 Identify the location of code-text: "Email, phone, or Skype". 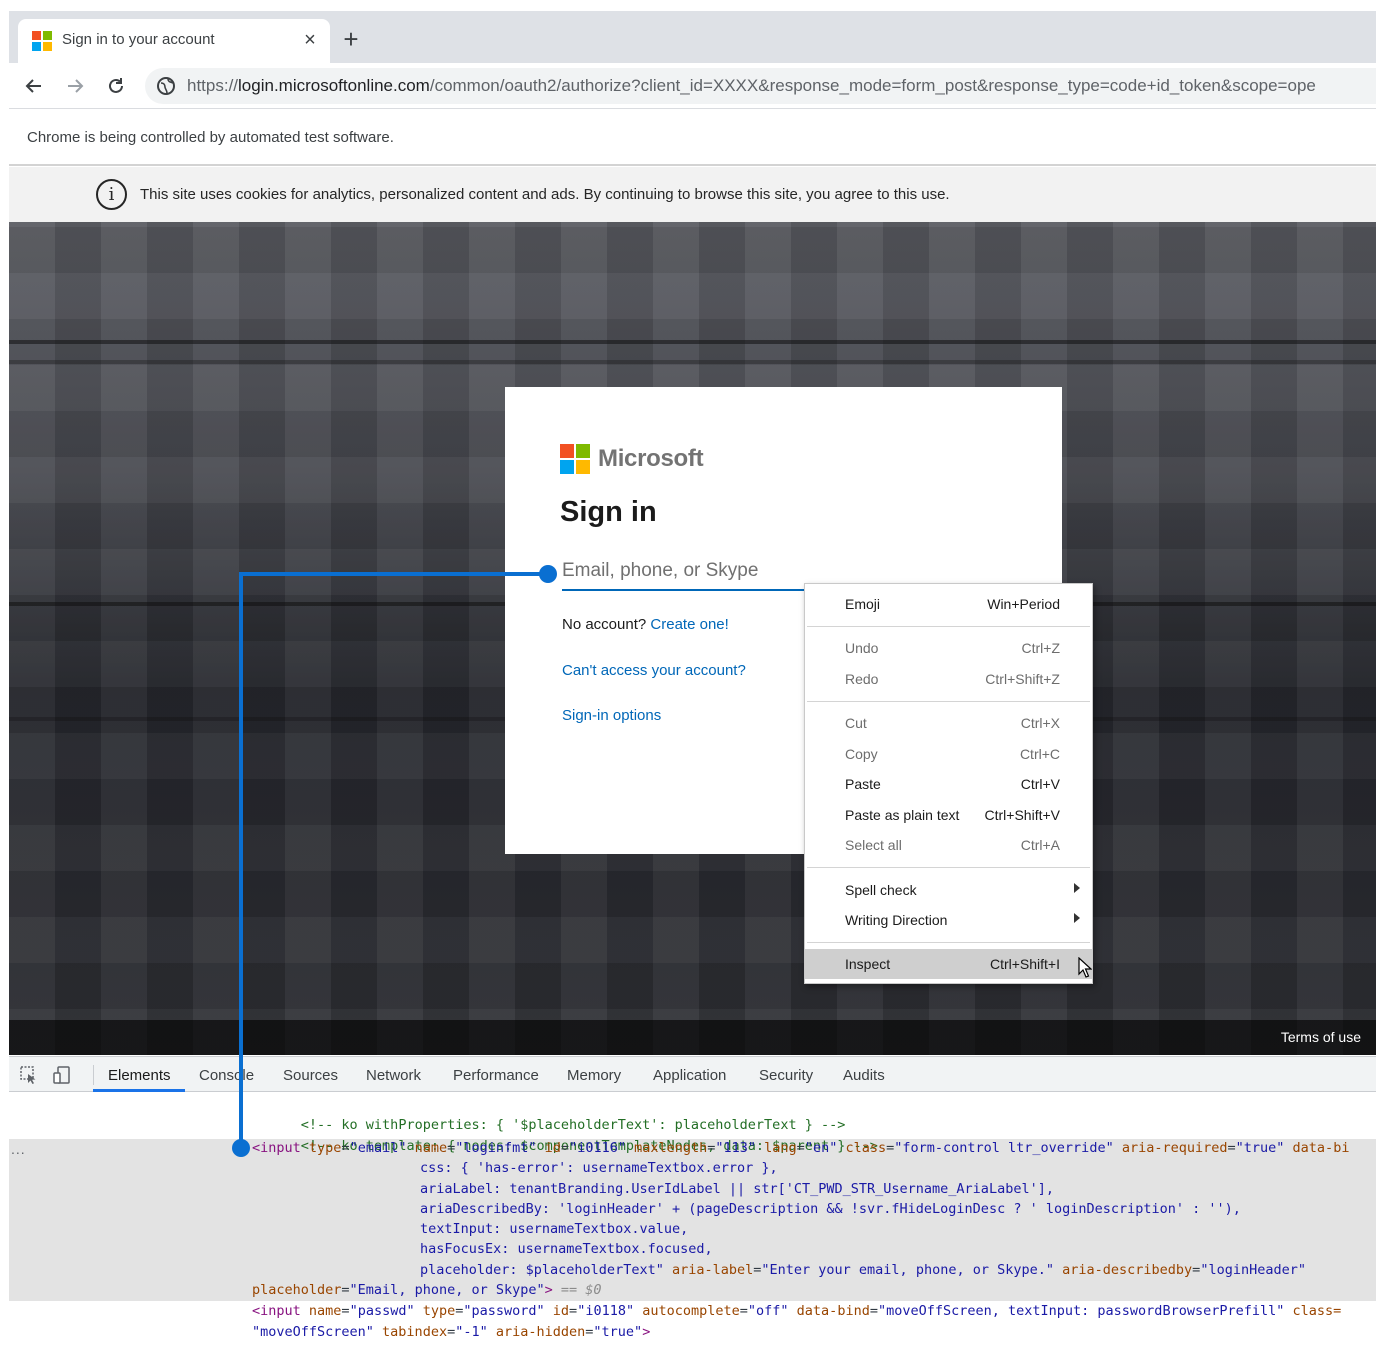
(447, 1290).